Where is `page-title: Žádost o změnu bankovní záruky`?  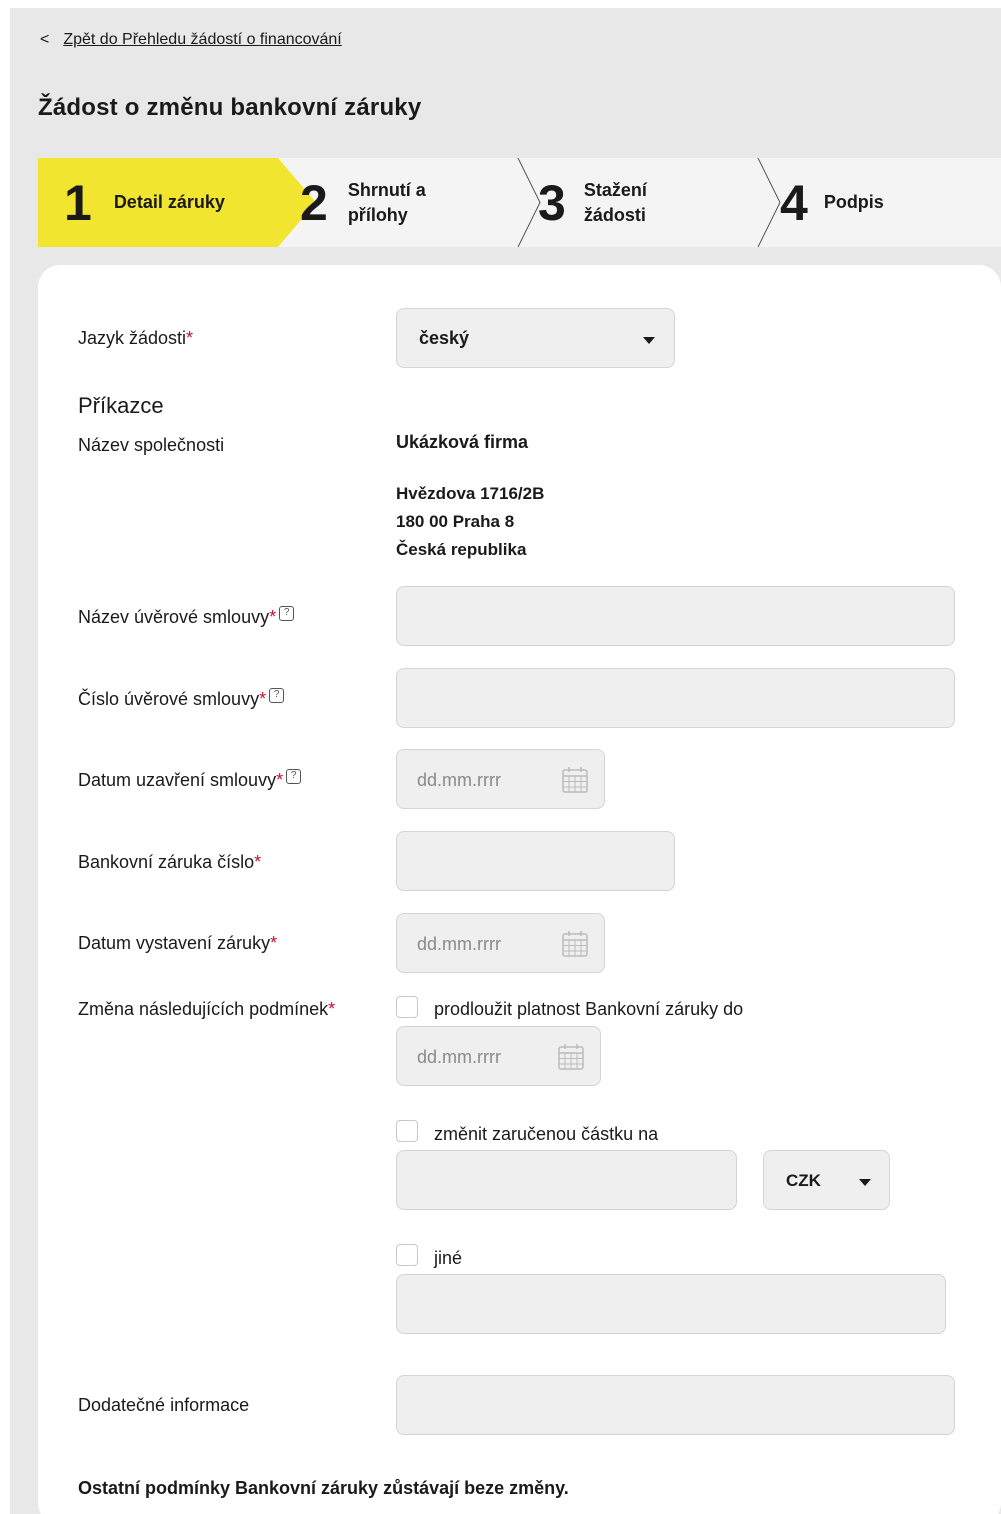
page-title: Žádost o změnu bankovní záruky is located at coordinates (230, 107).